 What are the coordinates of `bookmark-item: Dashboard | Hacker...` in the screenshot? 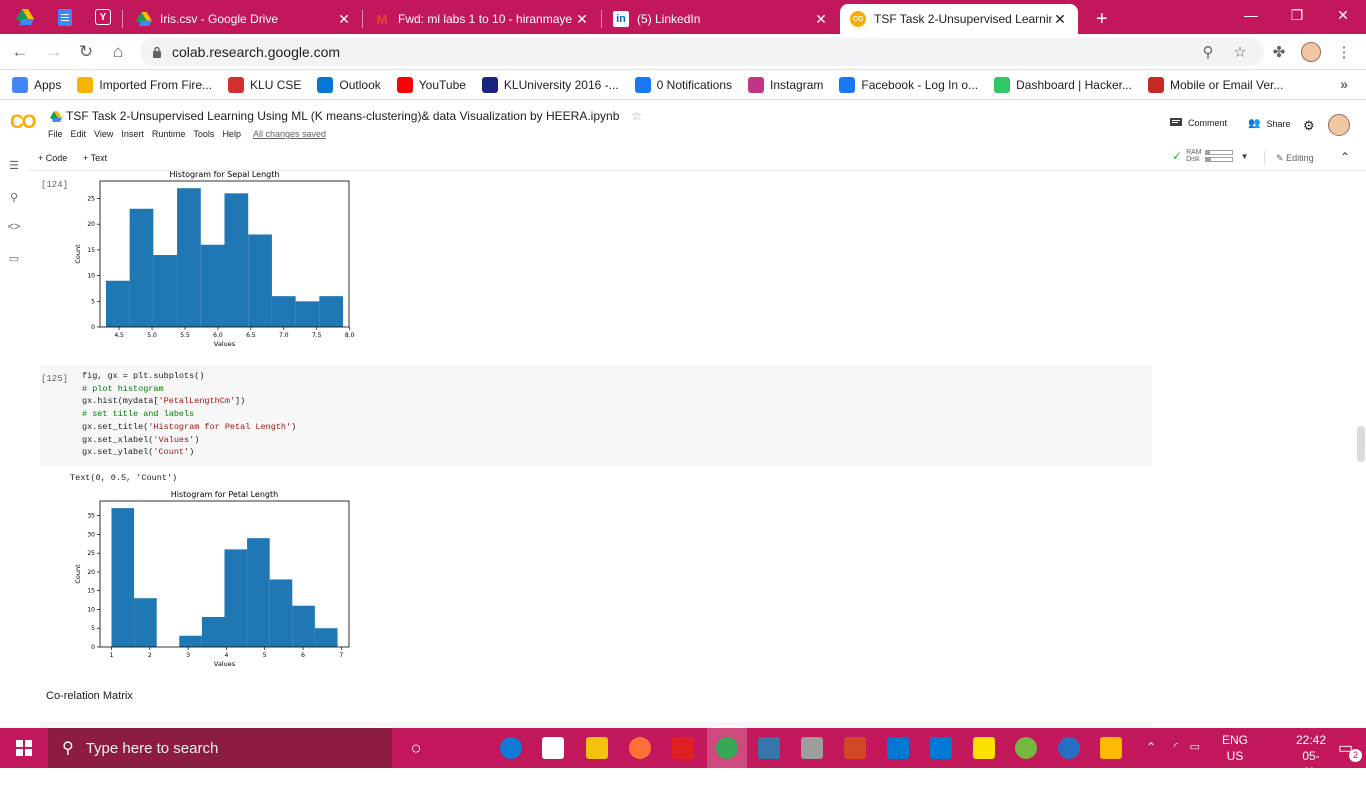 It's located at (1063, 84).